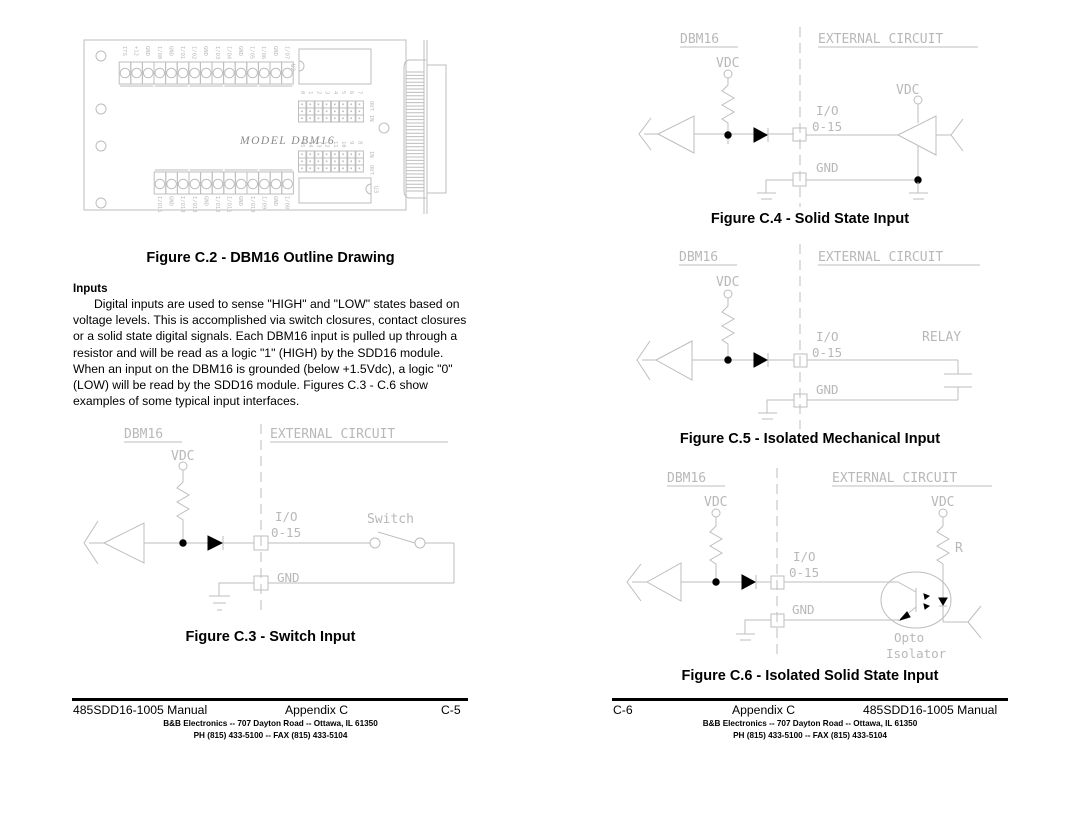 The image size is (1080, 834). Describe the element at coordinates (351, 142) in the screenshot. I see `jumper-number: 9` at that location.